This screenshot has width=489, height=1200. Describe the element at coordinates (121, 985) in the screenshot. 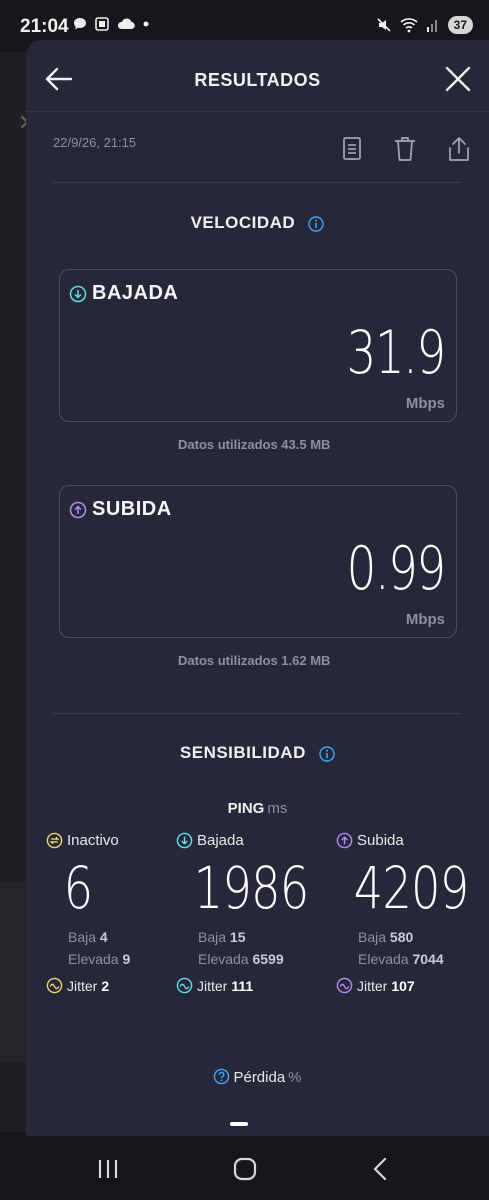

I see `ping-idle-jitter: Jitter 2` at that location.